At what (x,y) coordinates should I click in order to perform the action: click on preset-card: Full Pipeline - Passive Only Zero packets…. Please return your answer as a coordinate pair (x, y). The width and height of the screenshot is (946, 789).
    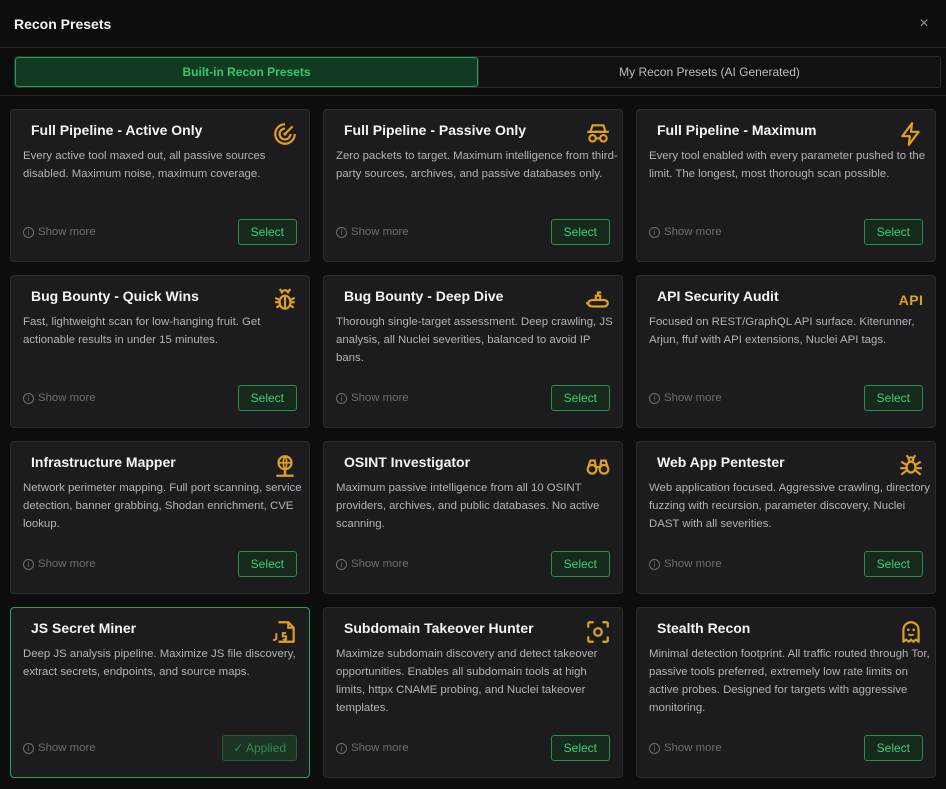
    Looking at the image, I should click on (473, 185).